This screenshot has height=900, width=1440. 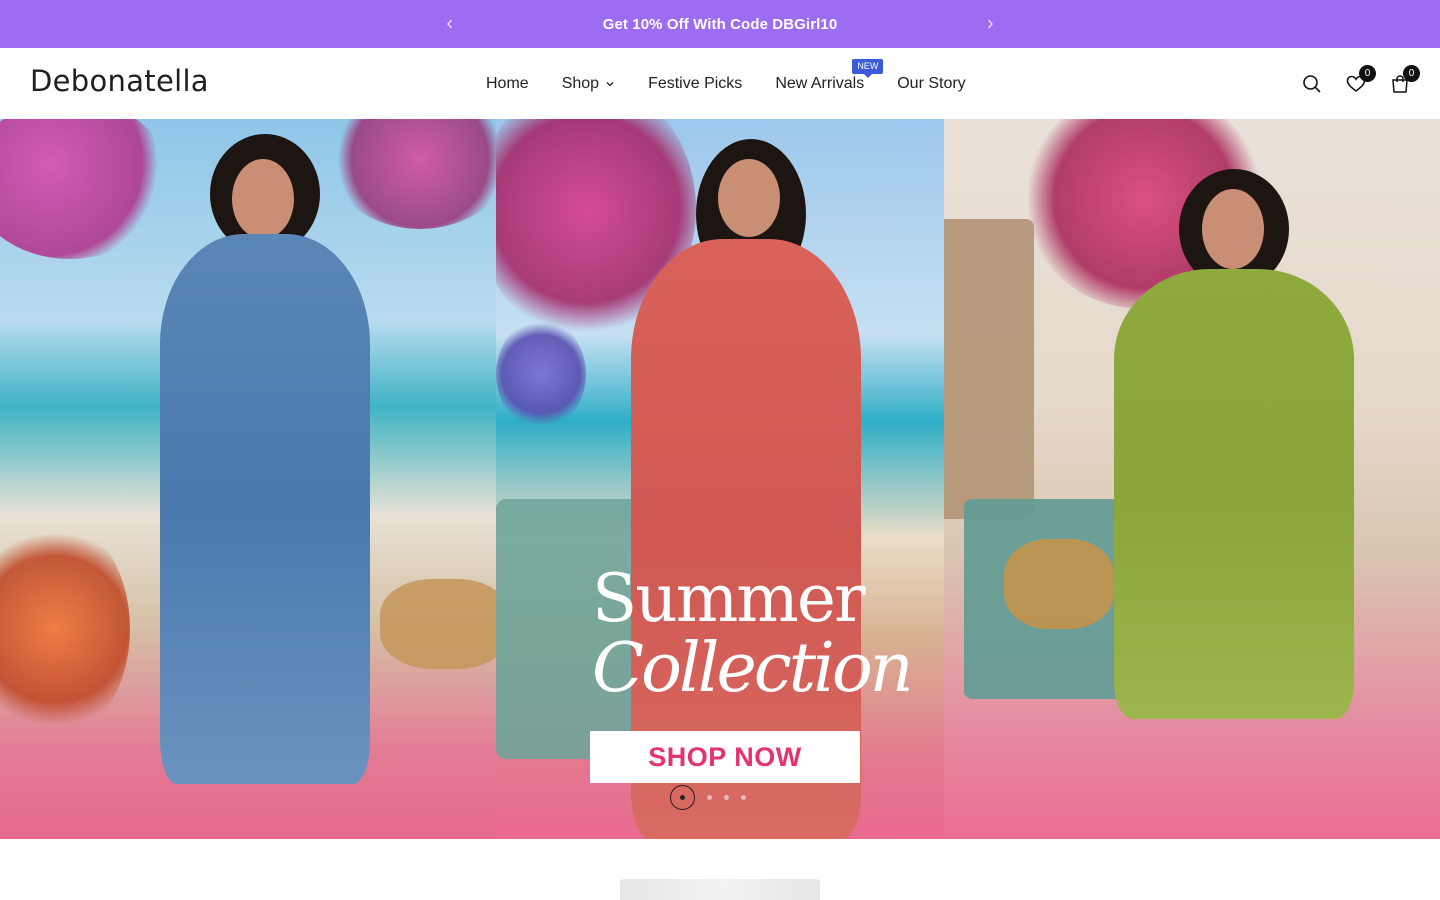 I want to click on cart-count: 0, so click(x=1411, y=73).